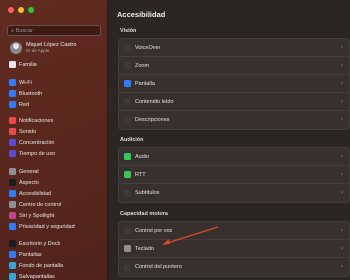 The height and width of the screenshot is (280, 350). I want to click on sidebar-item-salvapantallas: Salvapantallas, so click(32, 276).